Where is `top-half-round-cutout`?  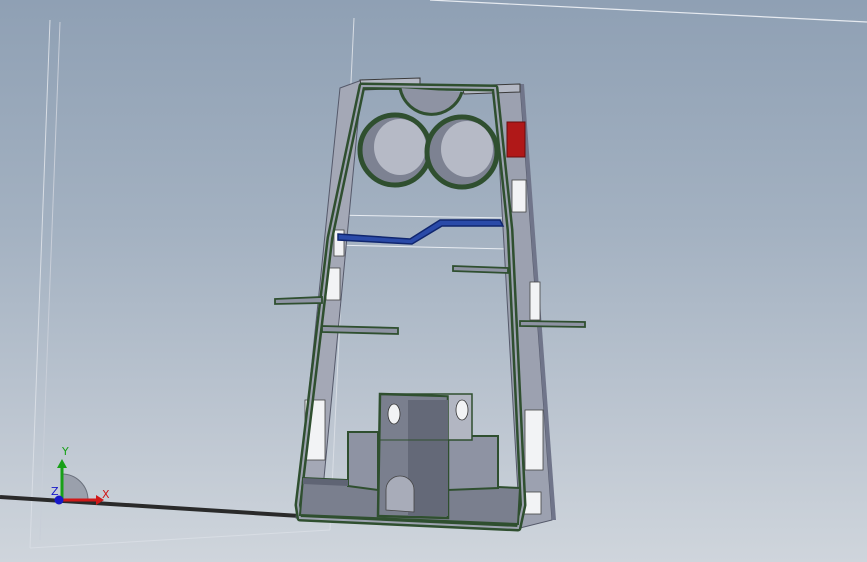 top-half-round-cutout is located at coordinates (431, 101).